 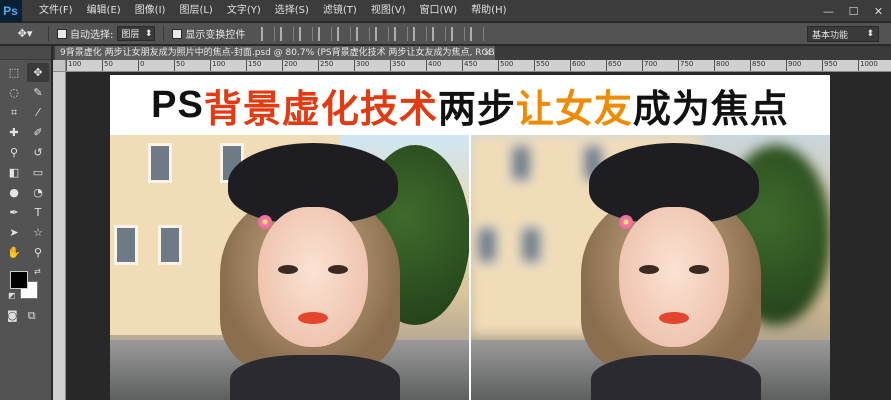 I want to click on align-vcenter-icon, so click(x=287, y=33).